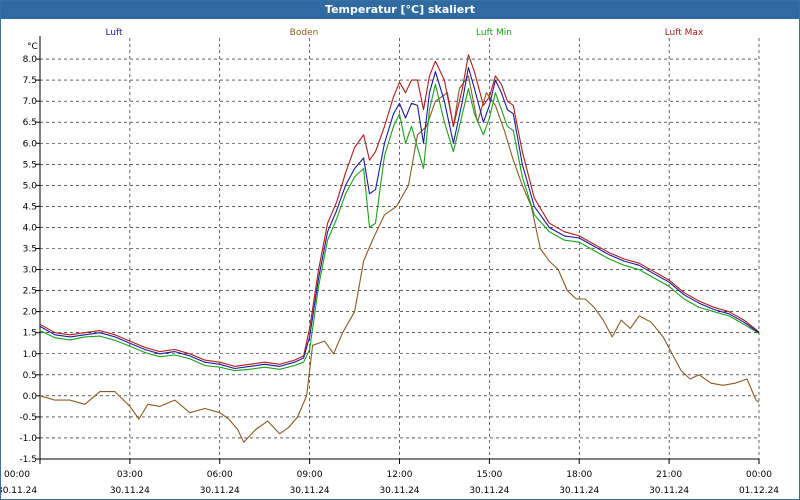 Image resolution: width=800 pixels, height=500 pixels. Describe the element at coordinates (30, 228) in the screenshot. I see `y-tick-label: 4.0` at that location.